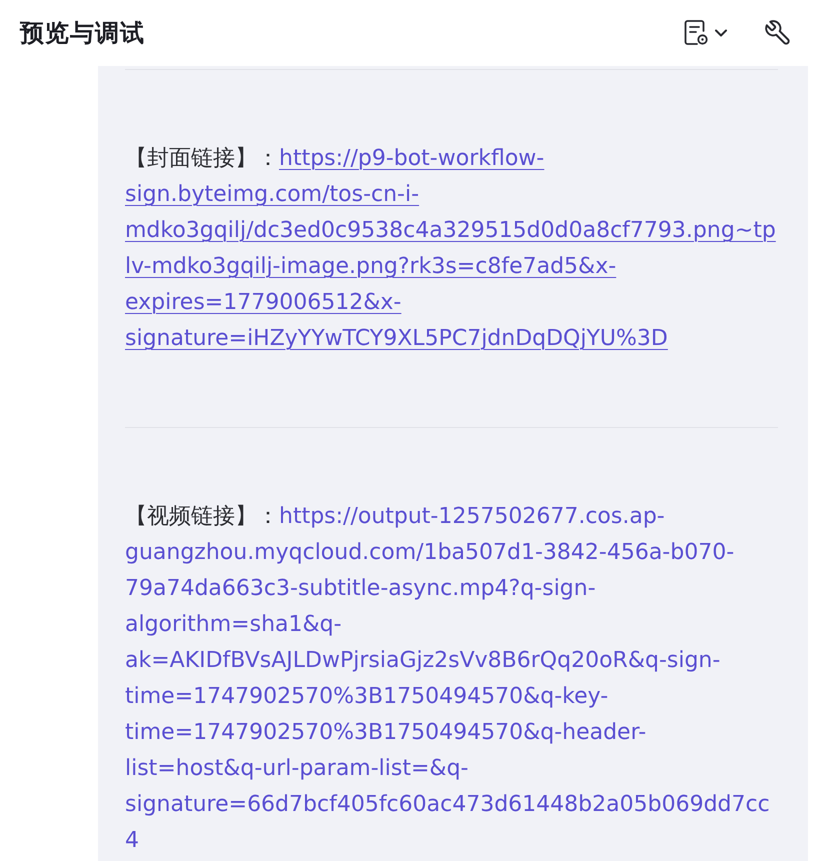 The width and height of the screenshot is (831, 861). I want to click on view-dropdown-button, so click(705, 33).